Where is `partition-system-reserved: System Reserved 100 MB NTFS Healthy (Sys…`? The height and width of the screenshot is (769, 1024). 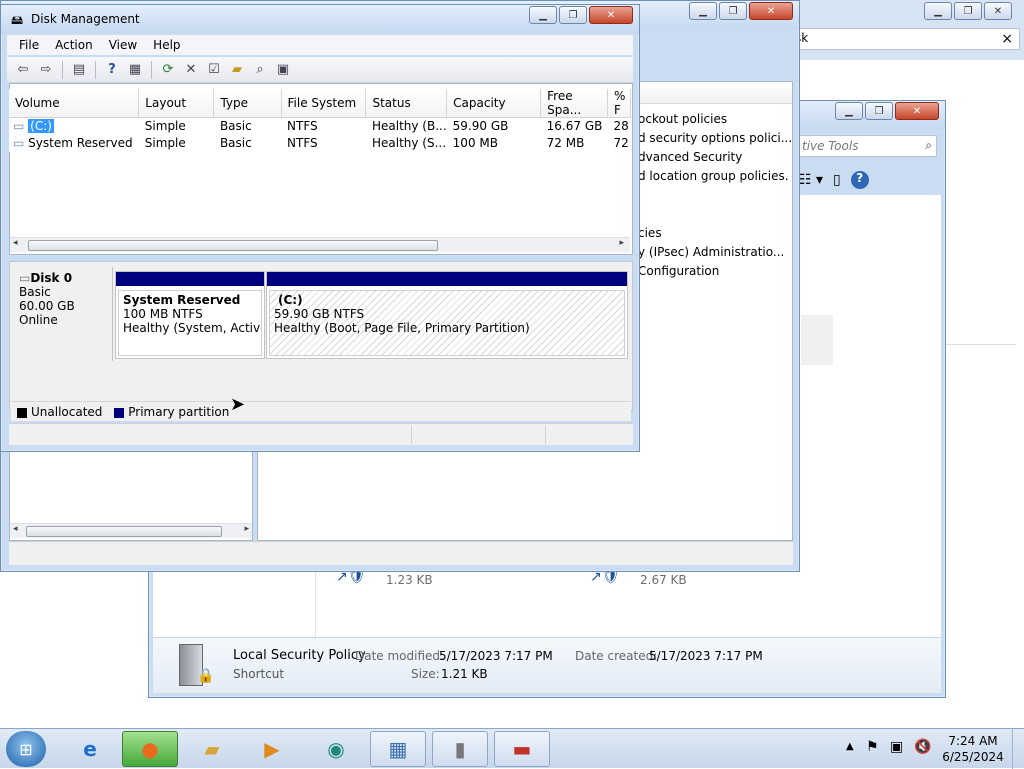
partition-system-reserved: System Reserved 100 MB NTFS Healthy (Sys… is located at coordinates (190, 315).